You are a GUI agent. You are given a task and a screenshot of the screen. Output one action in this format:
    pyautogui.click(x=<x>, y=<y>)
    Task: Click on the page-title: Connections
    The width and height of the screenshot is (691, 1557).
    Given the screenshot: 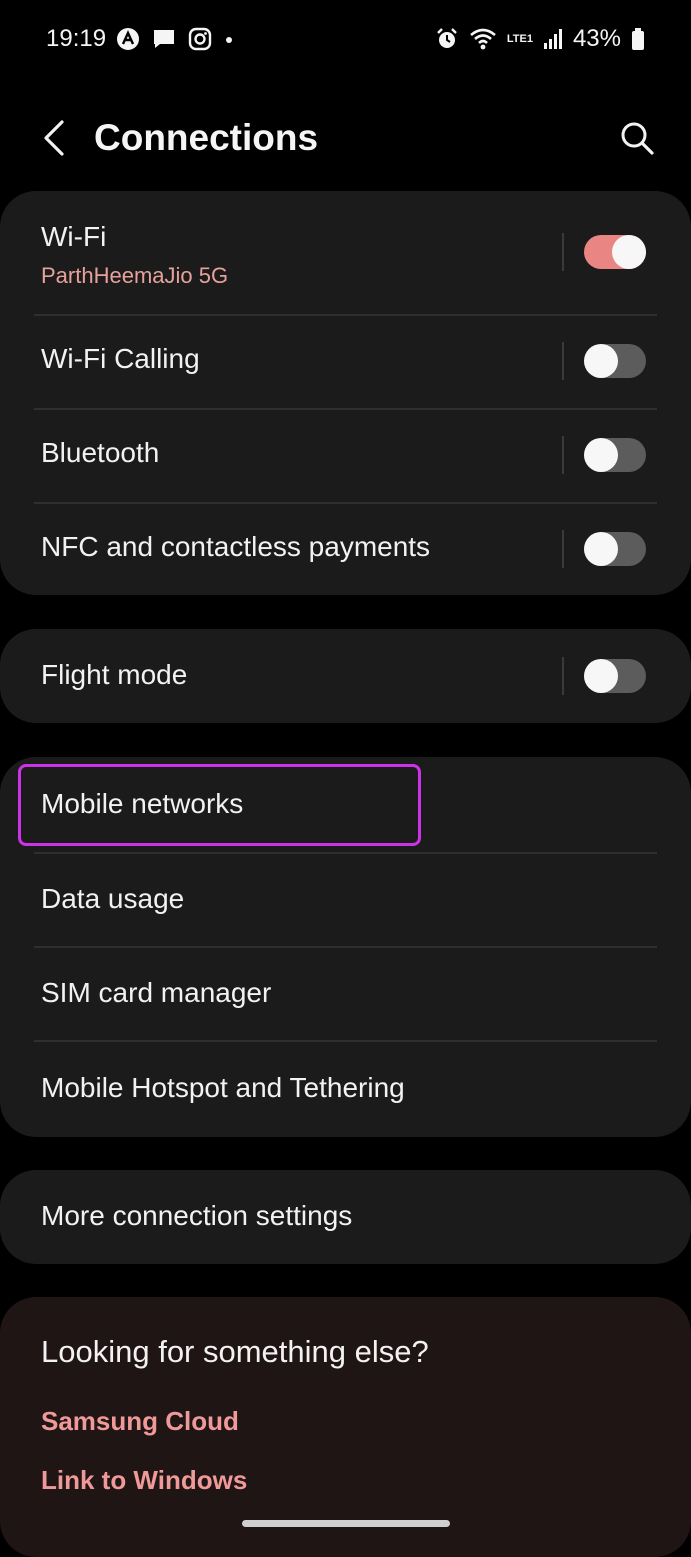 What is the action you would take?
    pyautogui.click(x=206, y=137)
    